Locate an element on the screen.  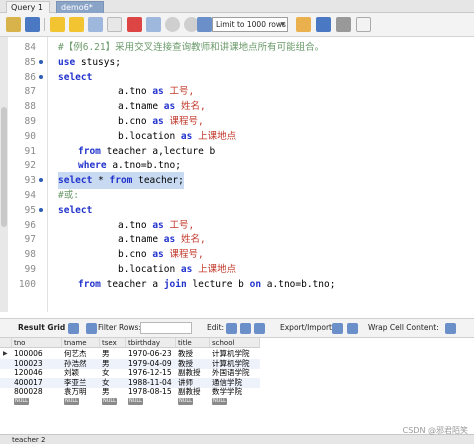
table-cell: 1976-12-15 is located at coordinates (151, 373).